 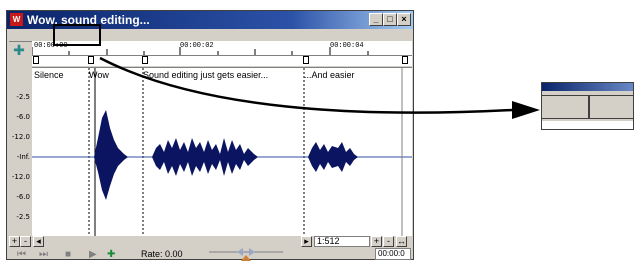 What do you see at coordinates (21, 254) in the screenshot?
I see `rewind-icon: ⏮` at bounding box center [21, 254].